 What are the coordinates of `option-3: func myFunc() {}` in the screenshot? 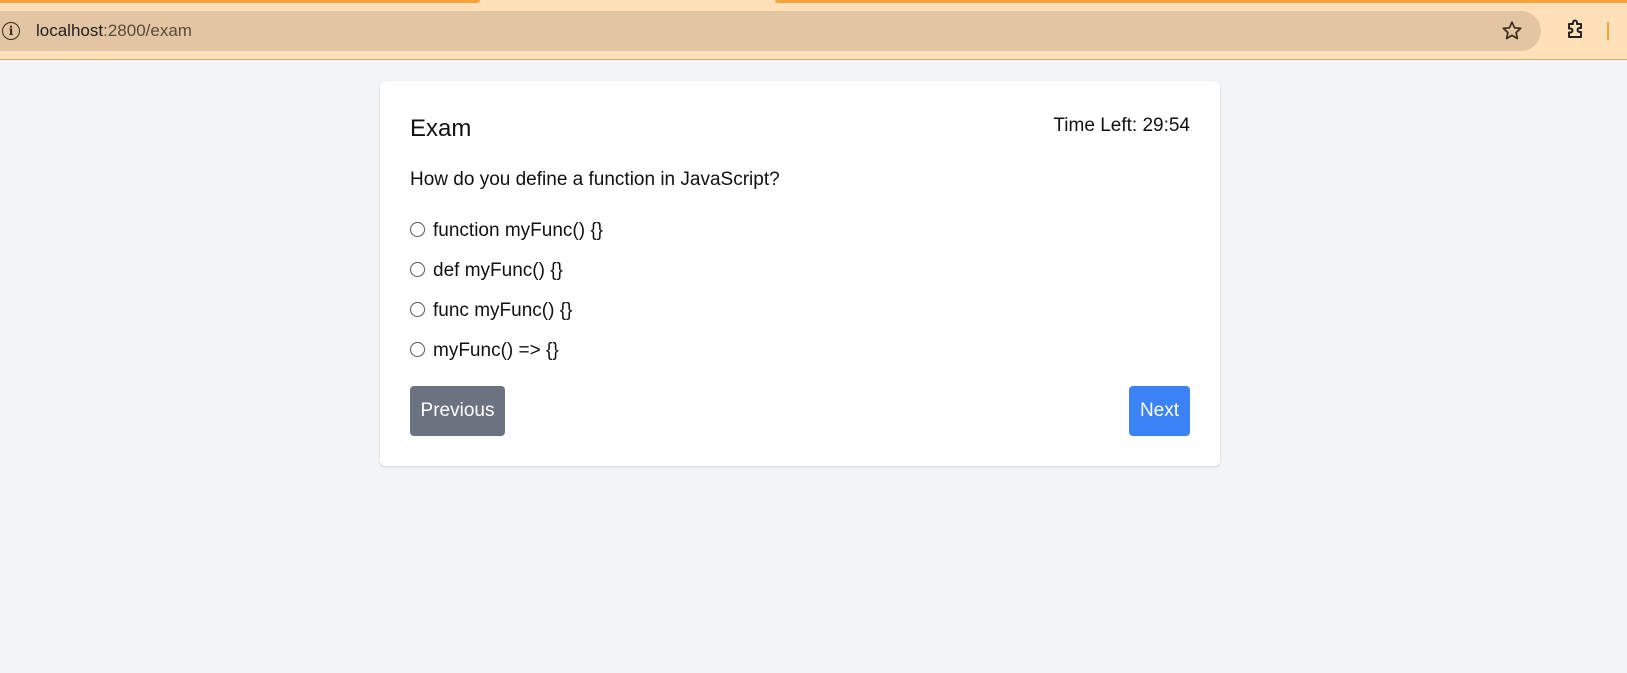 It's located at (506, 311).